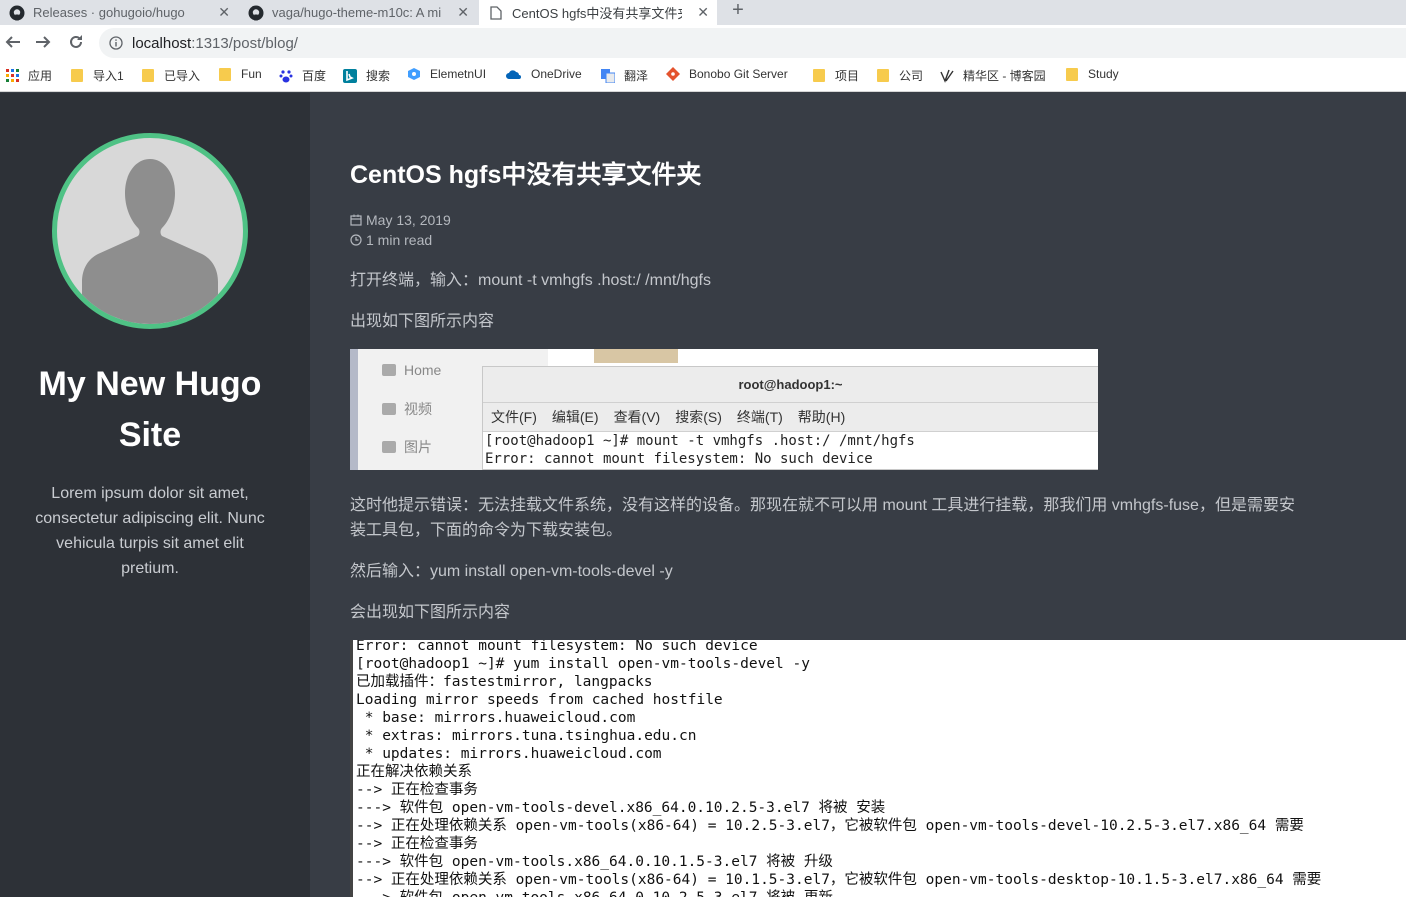 The image size is (1406, 897). Describe the element at coordinates (526, 175) in the screenshot. I see `post-title: CentOS hgfs中没有共享文件夹` at that location.